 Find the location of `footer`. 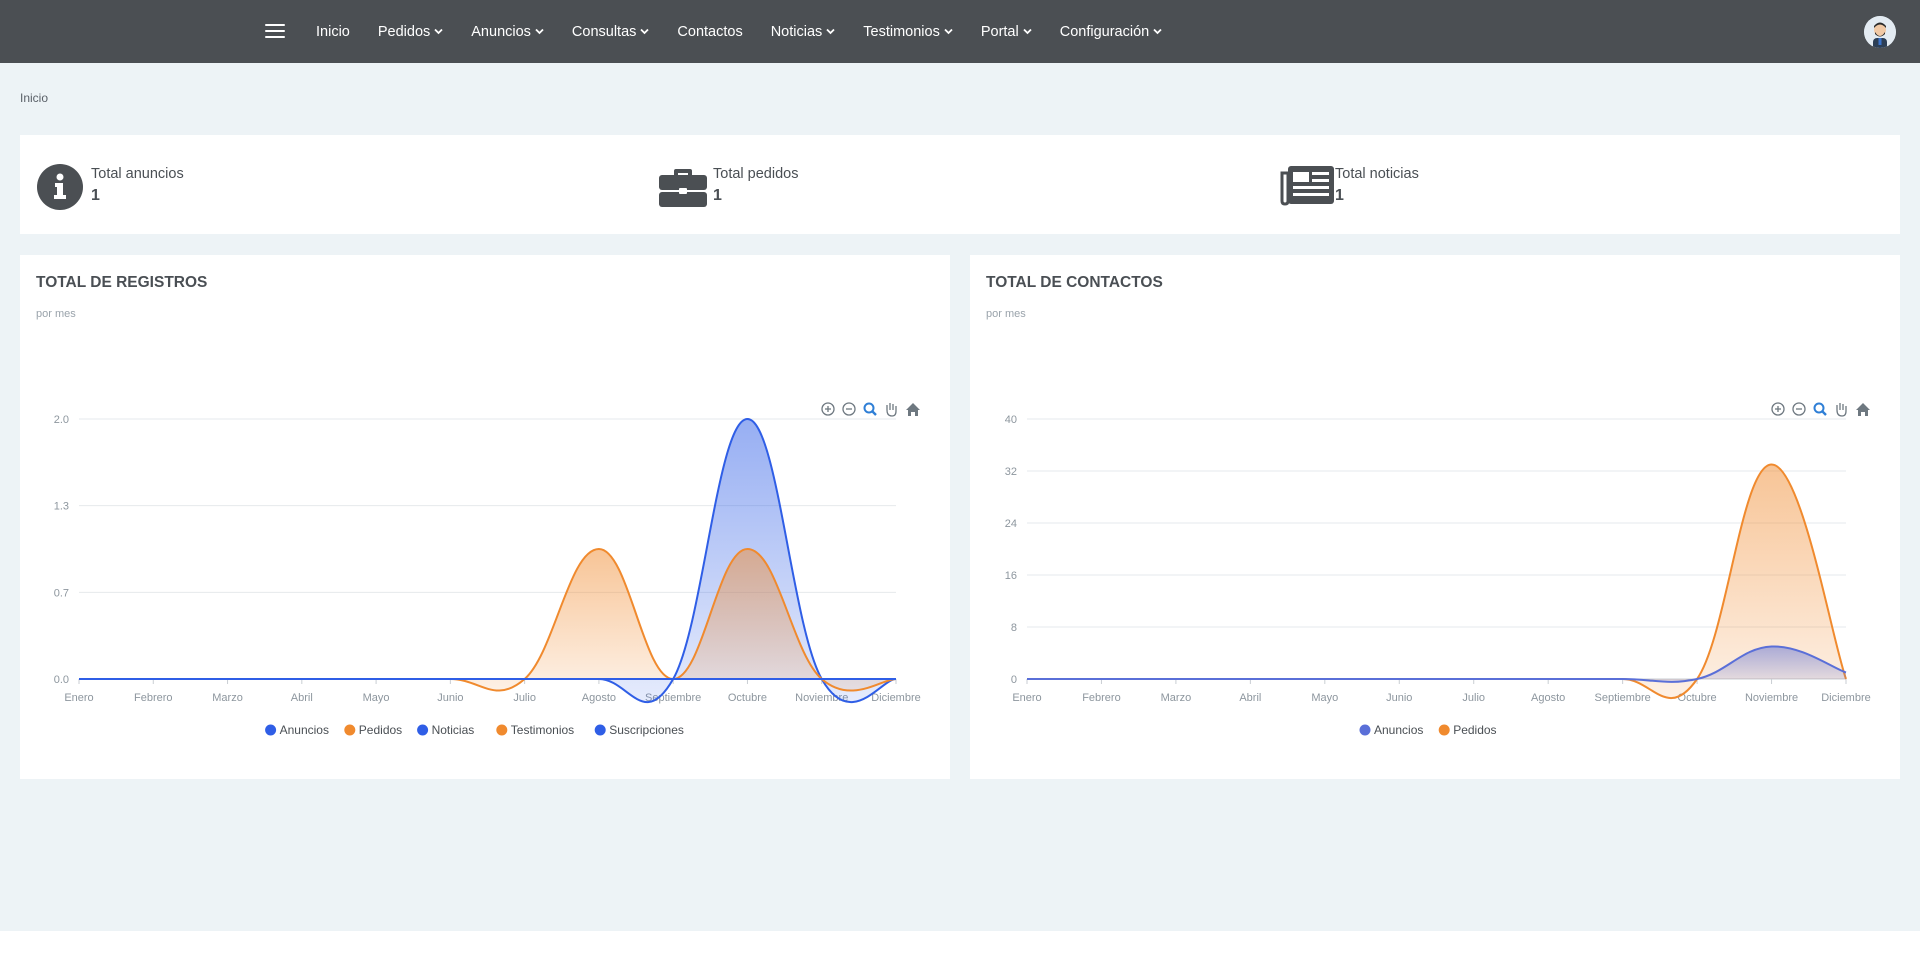

footer is located at coordinates (960, 942).